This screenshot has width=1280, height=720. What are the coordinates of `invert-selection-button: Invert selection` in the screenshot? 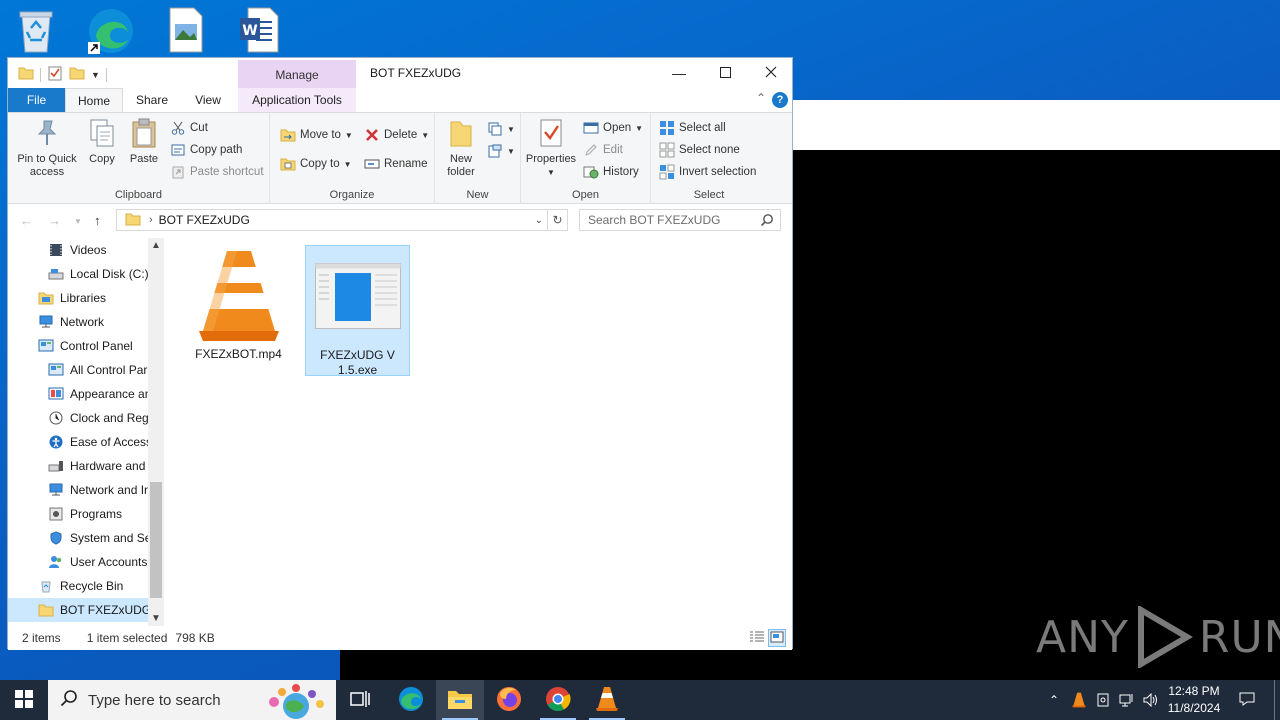 It's located at (707, 172).